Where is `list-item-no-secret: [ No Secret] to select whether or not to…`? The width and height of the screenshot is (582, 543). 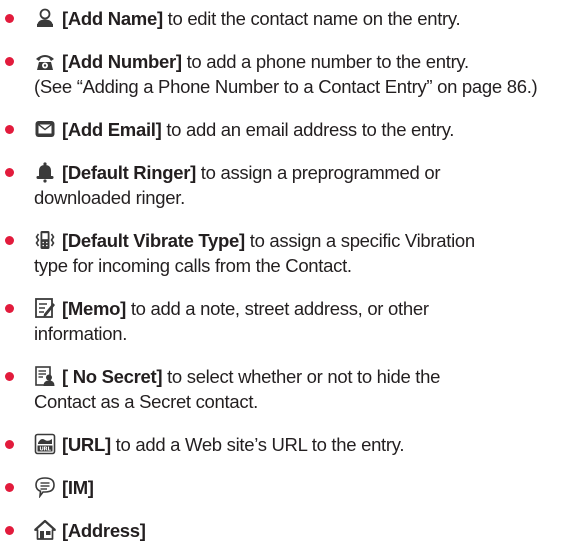
list-item-no-secret: [ No Secret] to select whether or not to… is located at coordinates (293, 389).